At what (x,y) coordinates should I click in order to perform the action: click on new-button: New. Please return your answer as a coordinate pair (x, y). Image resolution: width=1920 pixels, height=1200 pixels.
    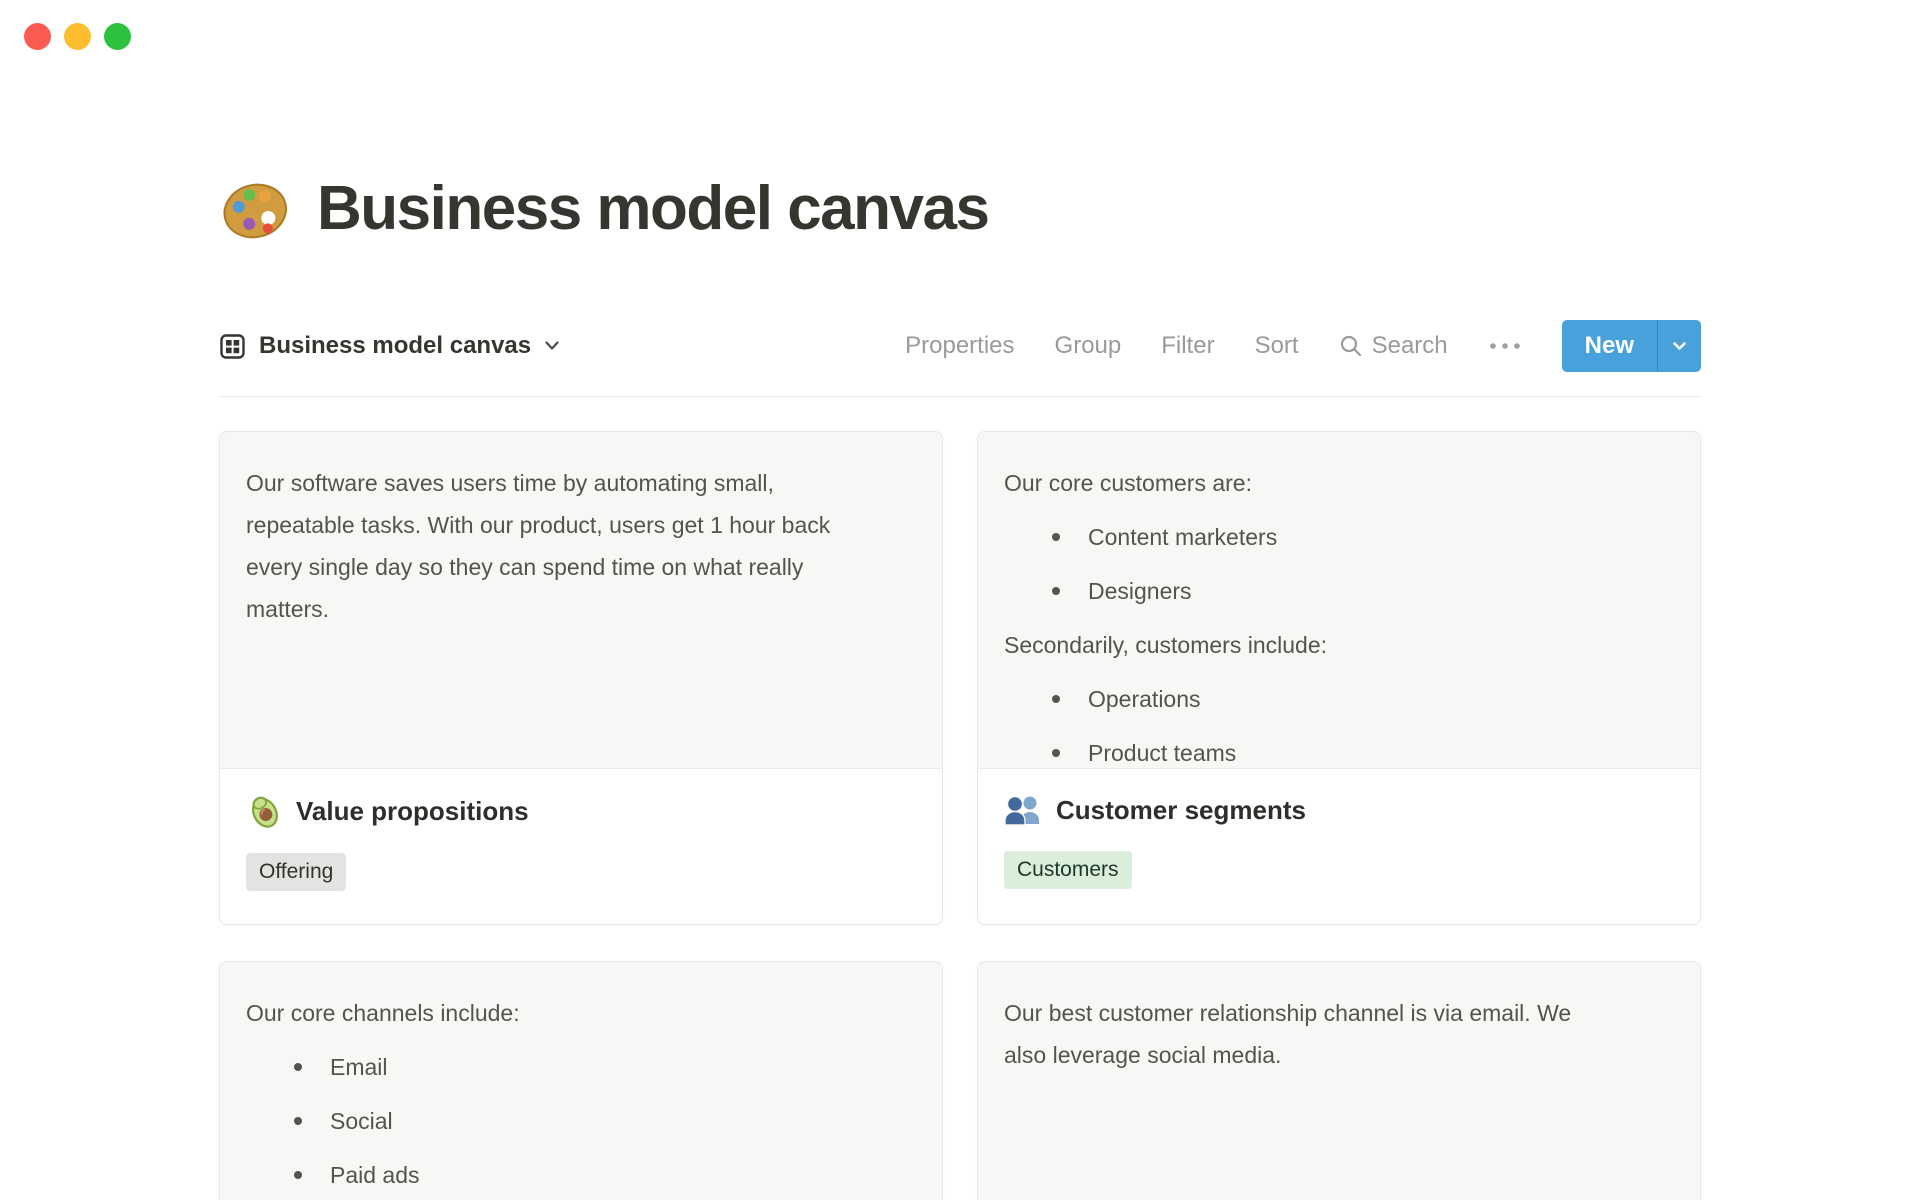
    Looking at the image, I should click on (1609, 346).